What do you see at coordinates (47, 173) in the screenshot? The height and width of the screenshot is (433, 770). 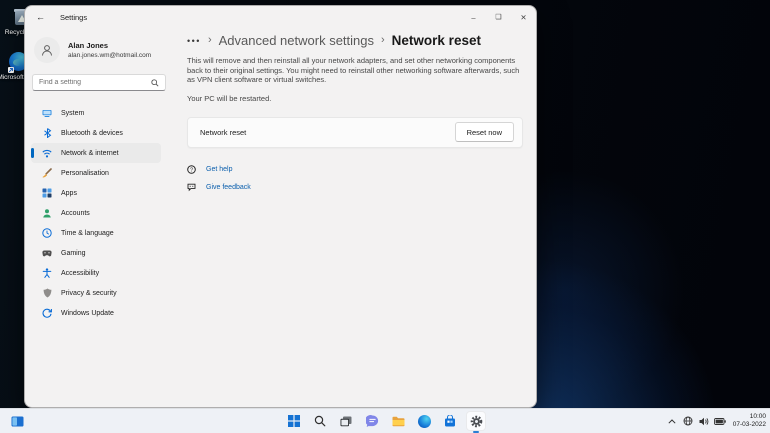 I see `brush-icon` at bounding box center [47, 173].